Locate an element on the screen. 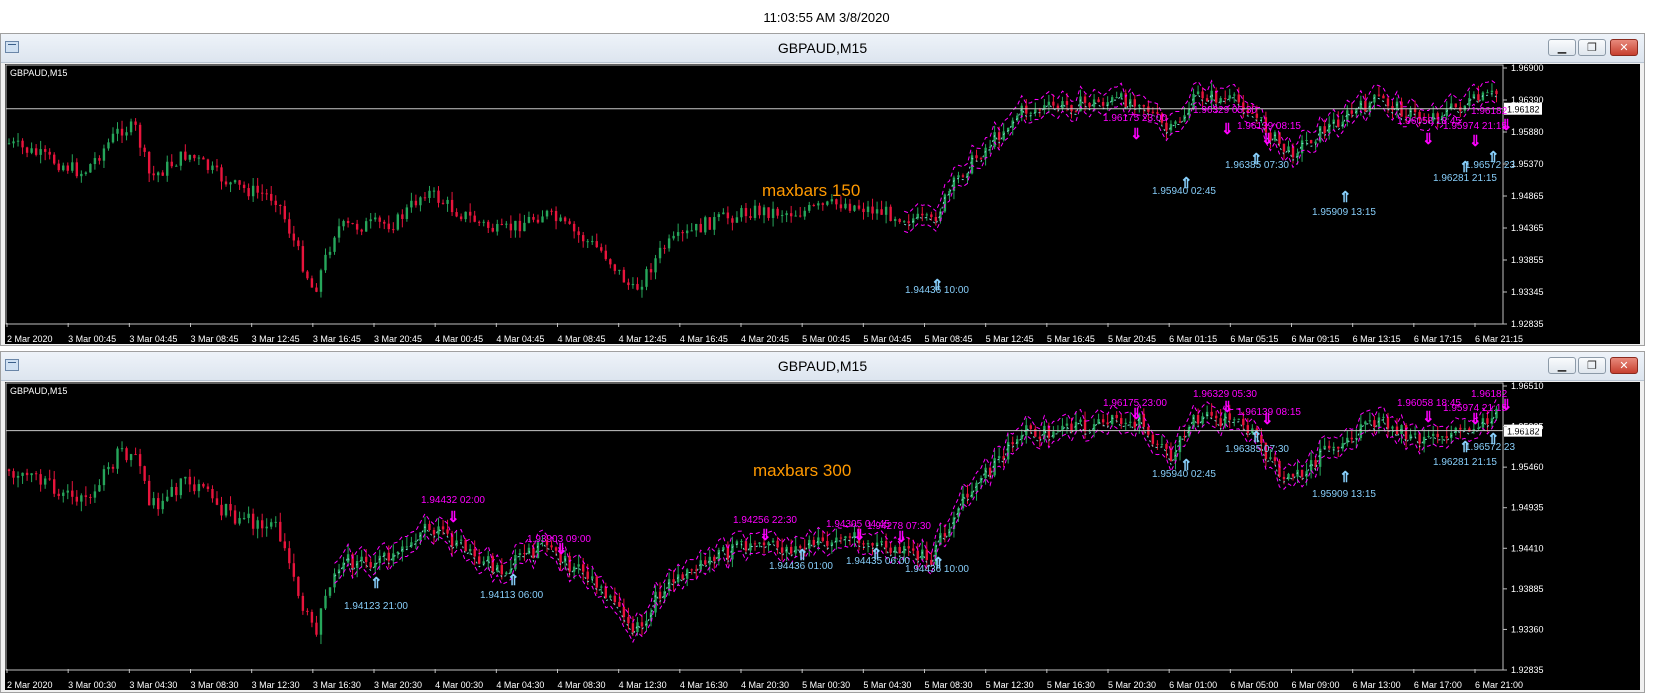 The width and height of the screenshot is (1653, 693). sell-signal: ⇓1.93903 09:00 is located at coordinates (559, 546).